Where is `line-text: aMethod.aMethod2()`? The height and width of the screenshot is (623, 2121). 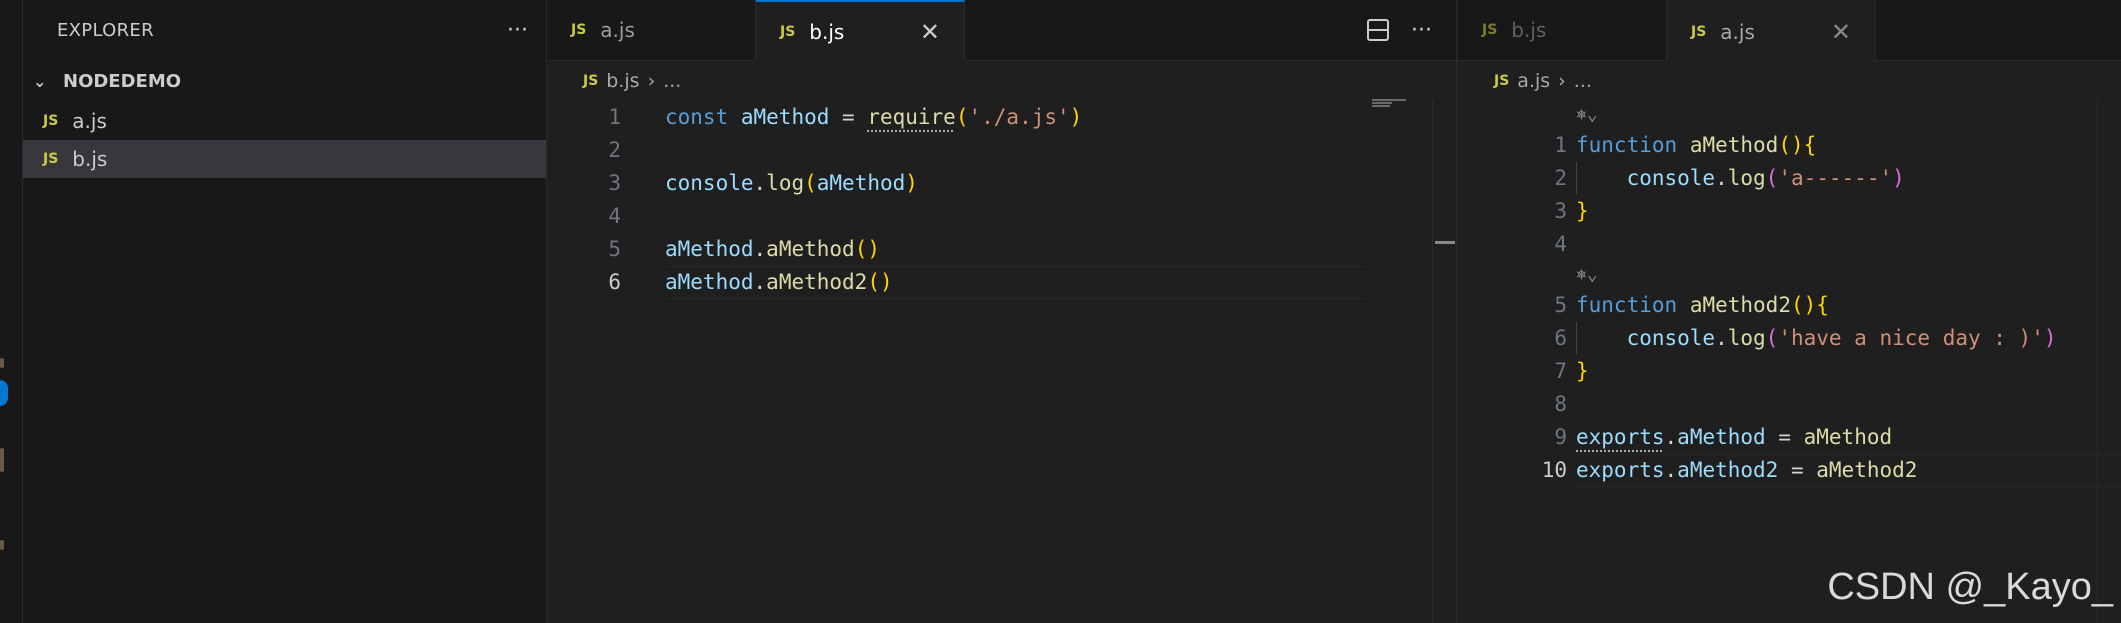
line-text: aMethod.aMethod2() is located at coordinates (779, 282).